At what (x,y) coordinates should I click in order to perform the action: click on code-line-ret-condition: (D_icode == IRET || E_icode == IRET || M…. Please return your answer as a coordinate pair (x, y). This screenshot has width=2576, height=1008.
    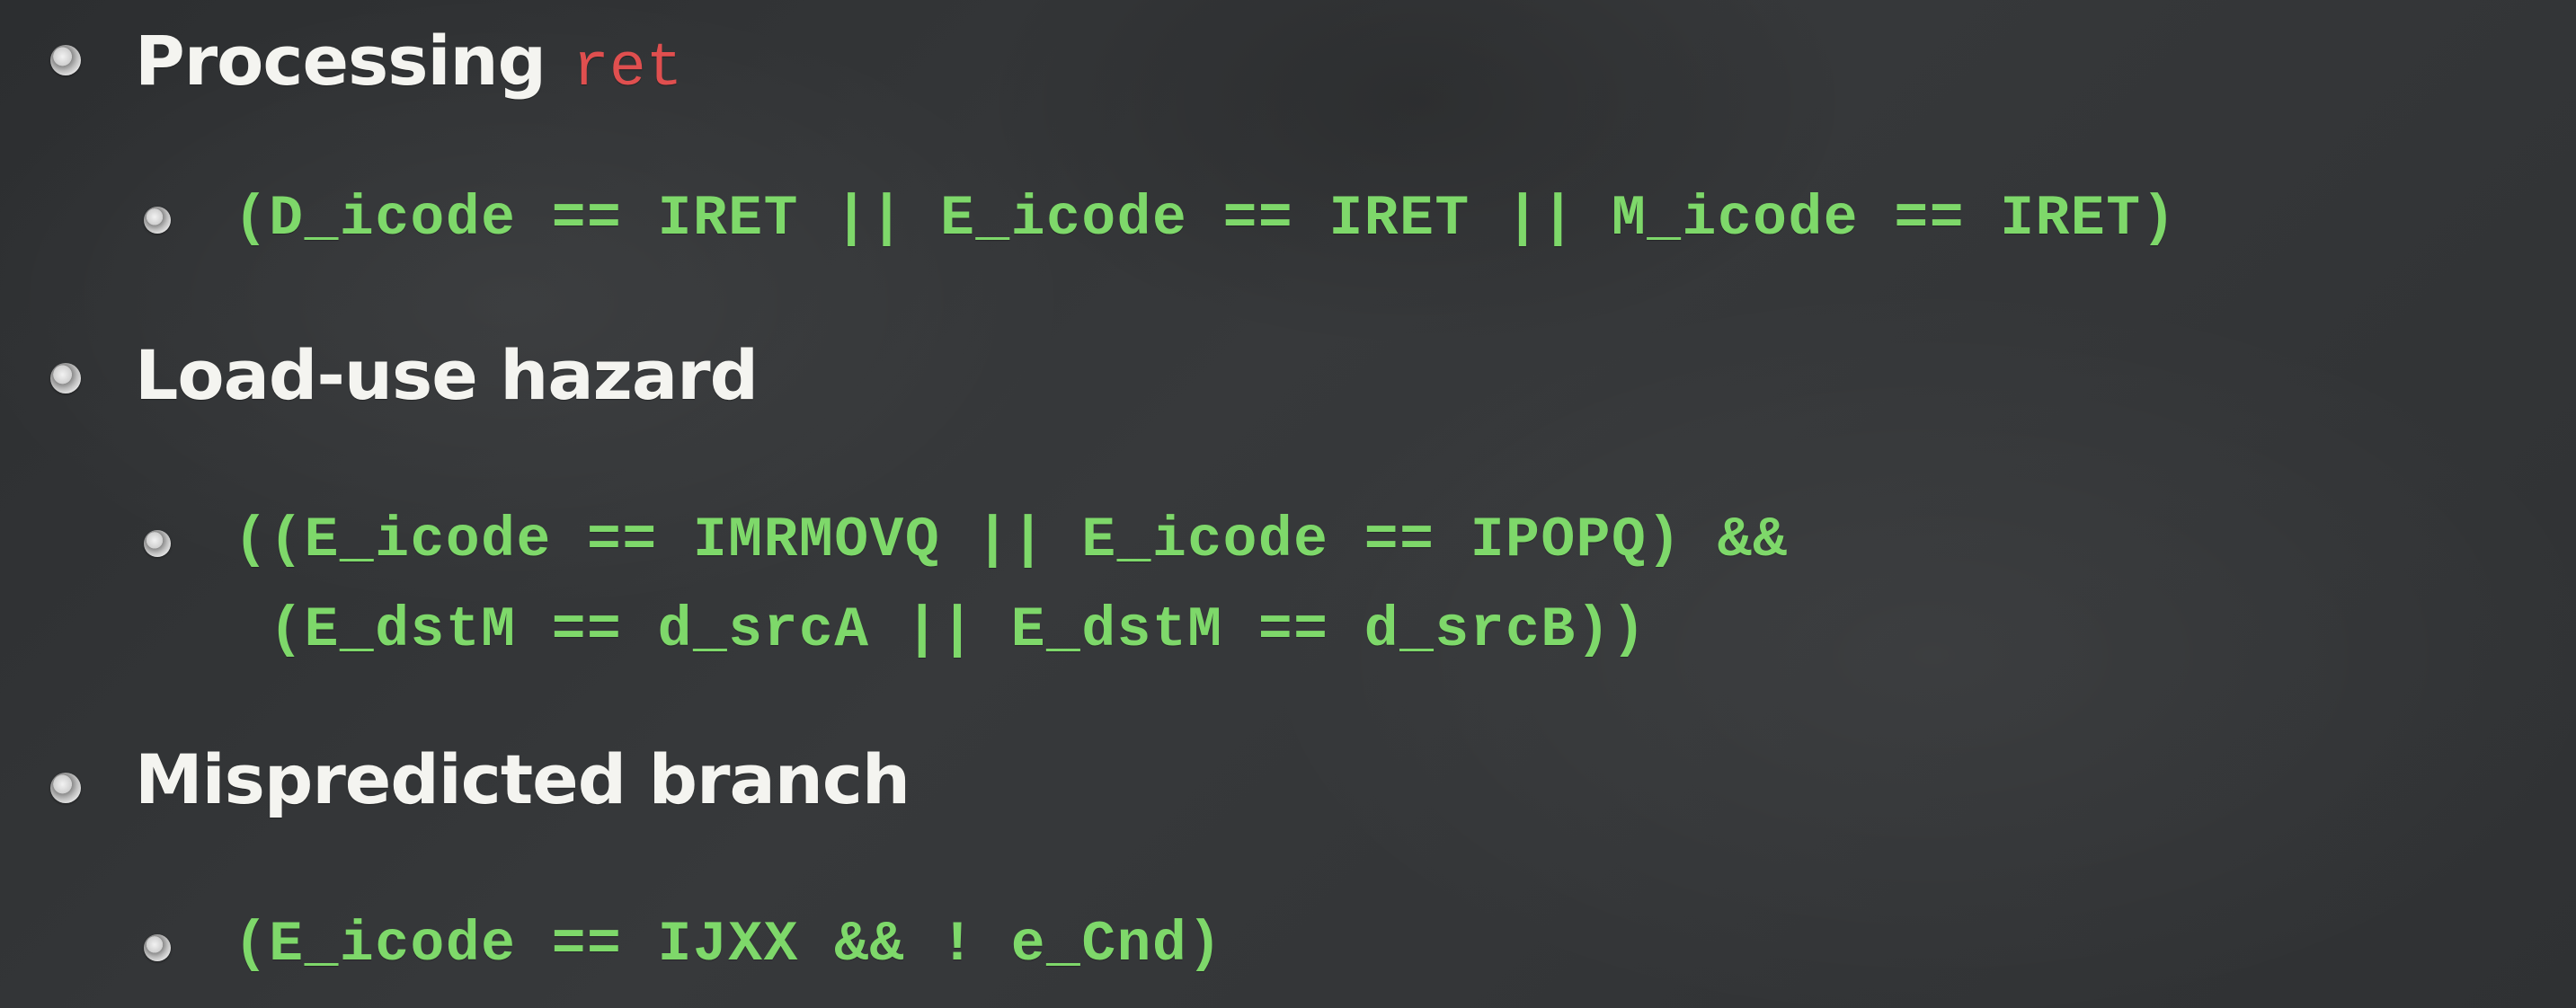
    Looking at the image, I should click on (1205, 219).